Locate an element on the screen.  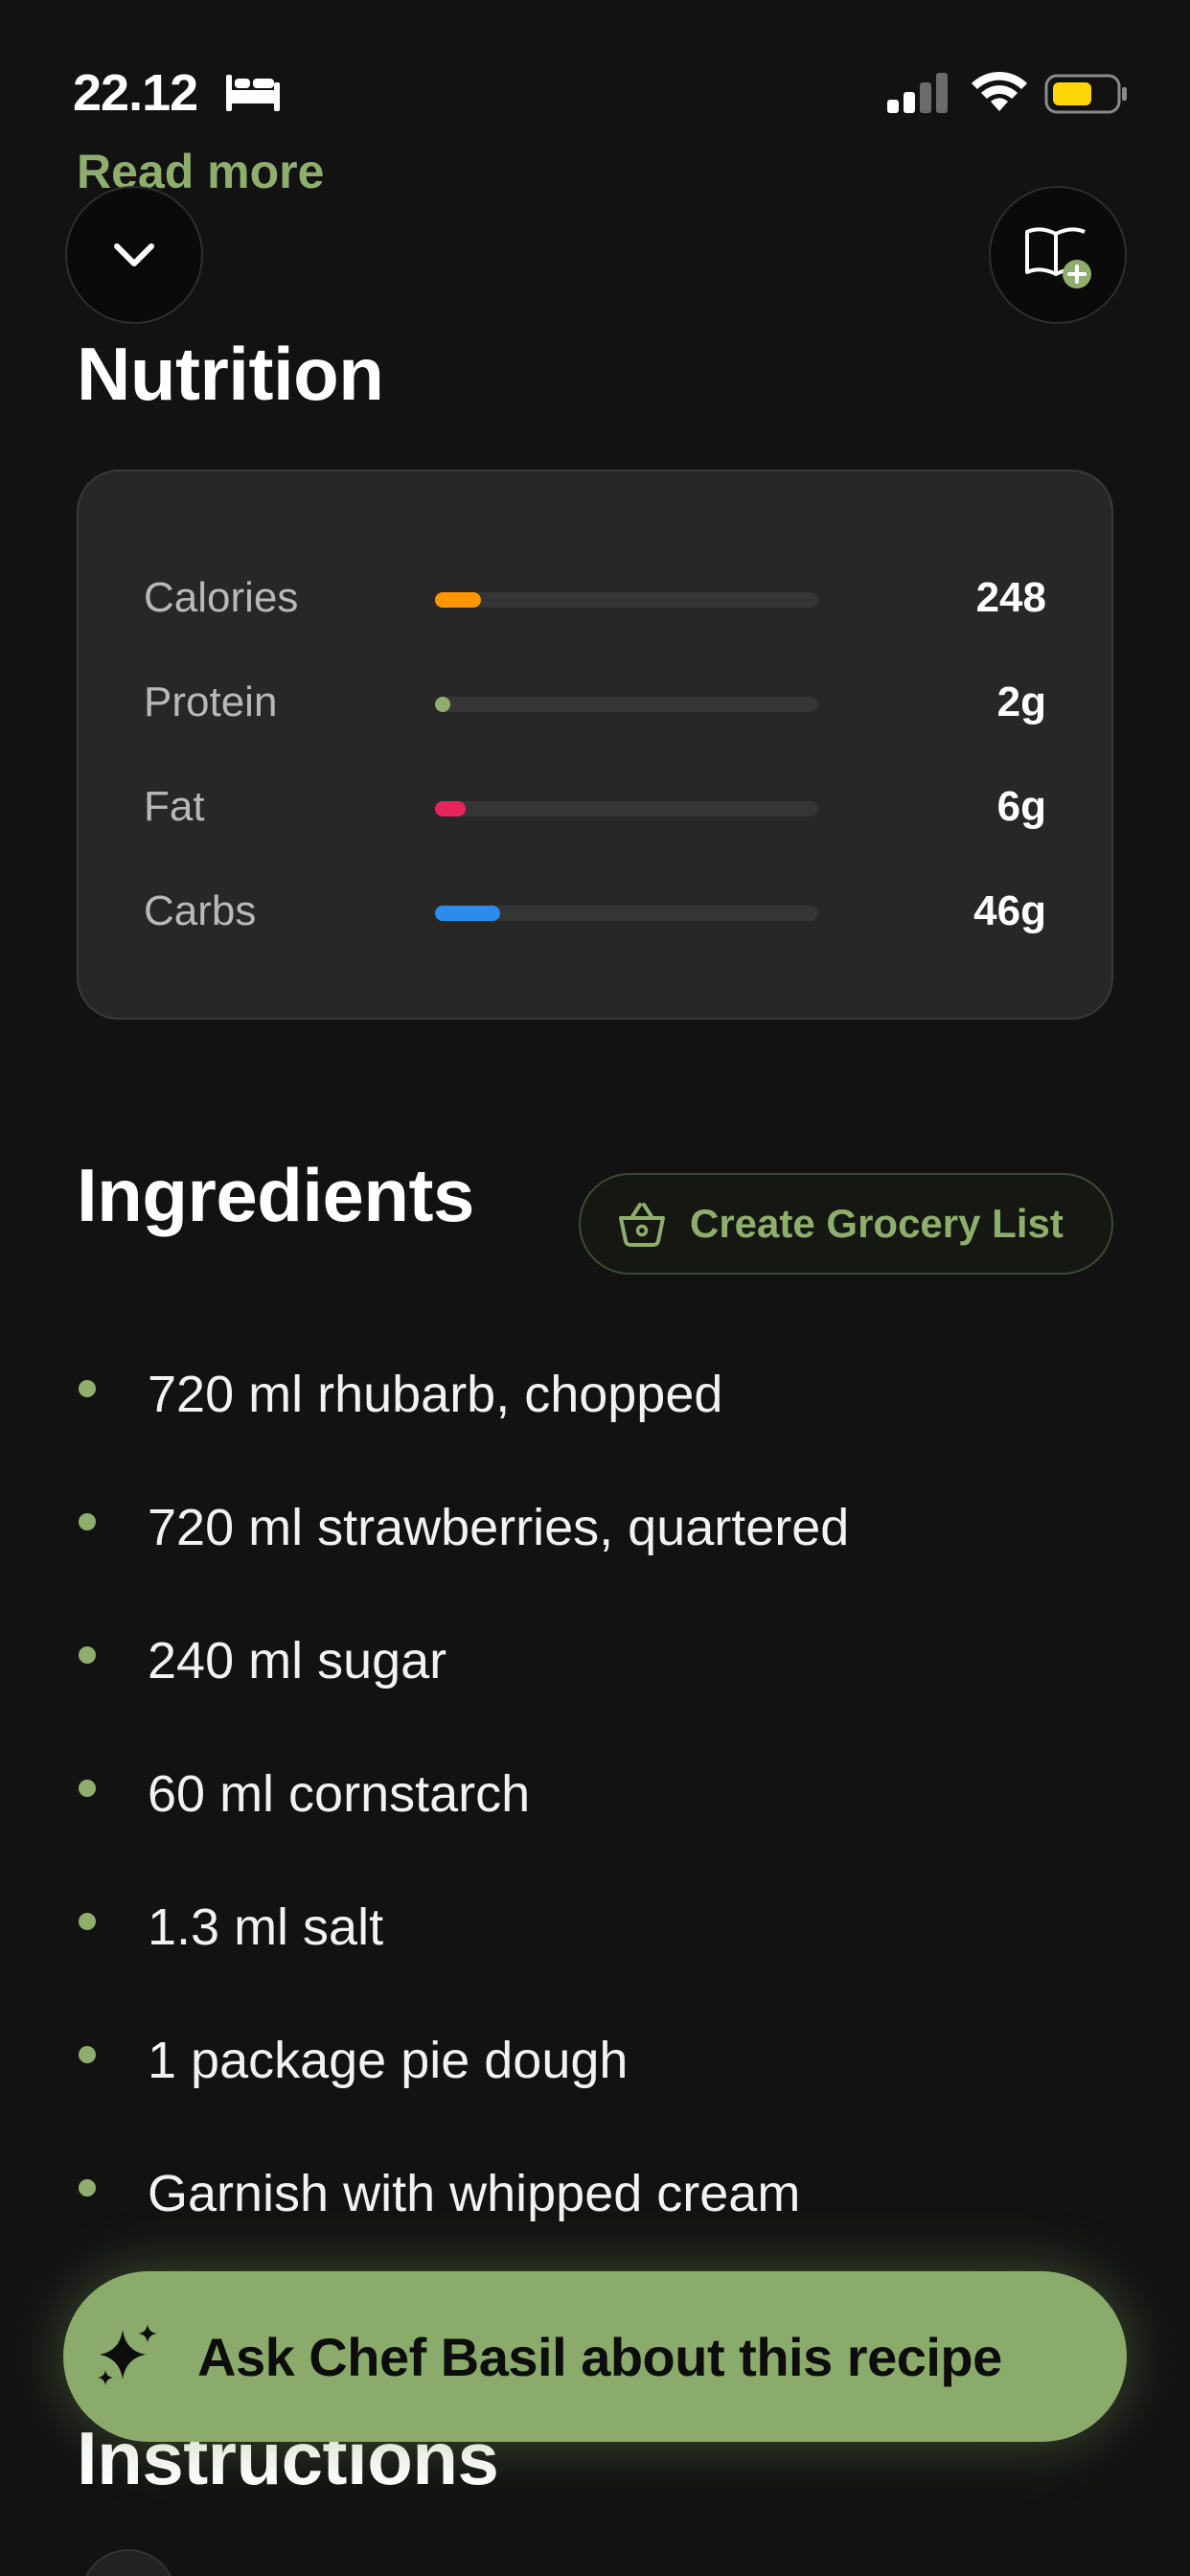
create-grocery-list-button: Create Grocery List is located at coordinates (846, 1224).